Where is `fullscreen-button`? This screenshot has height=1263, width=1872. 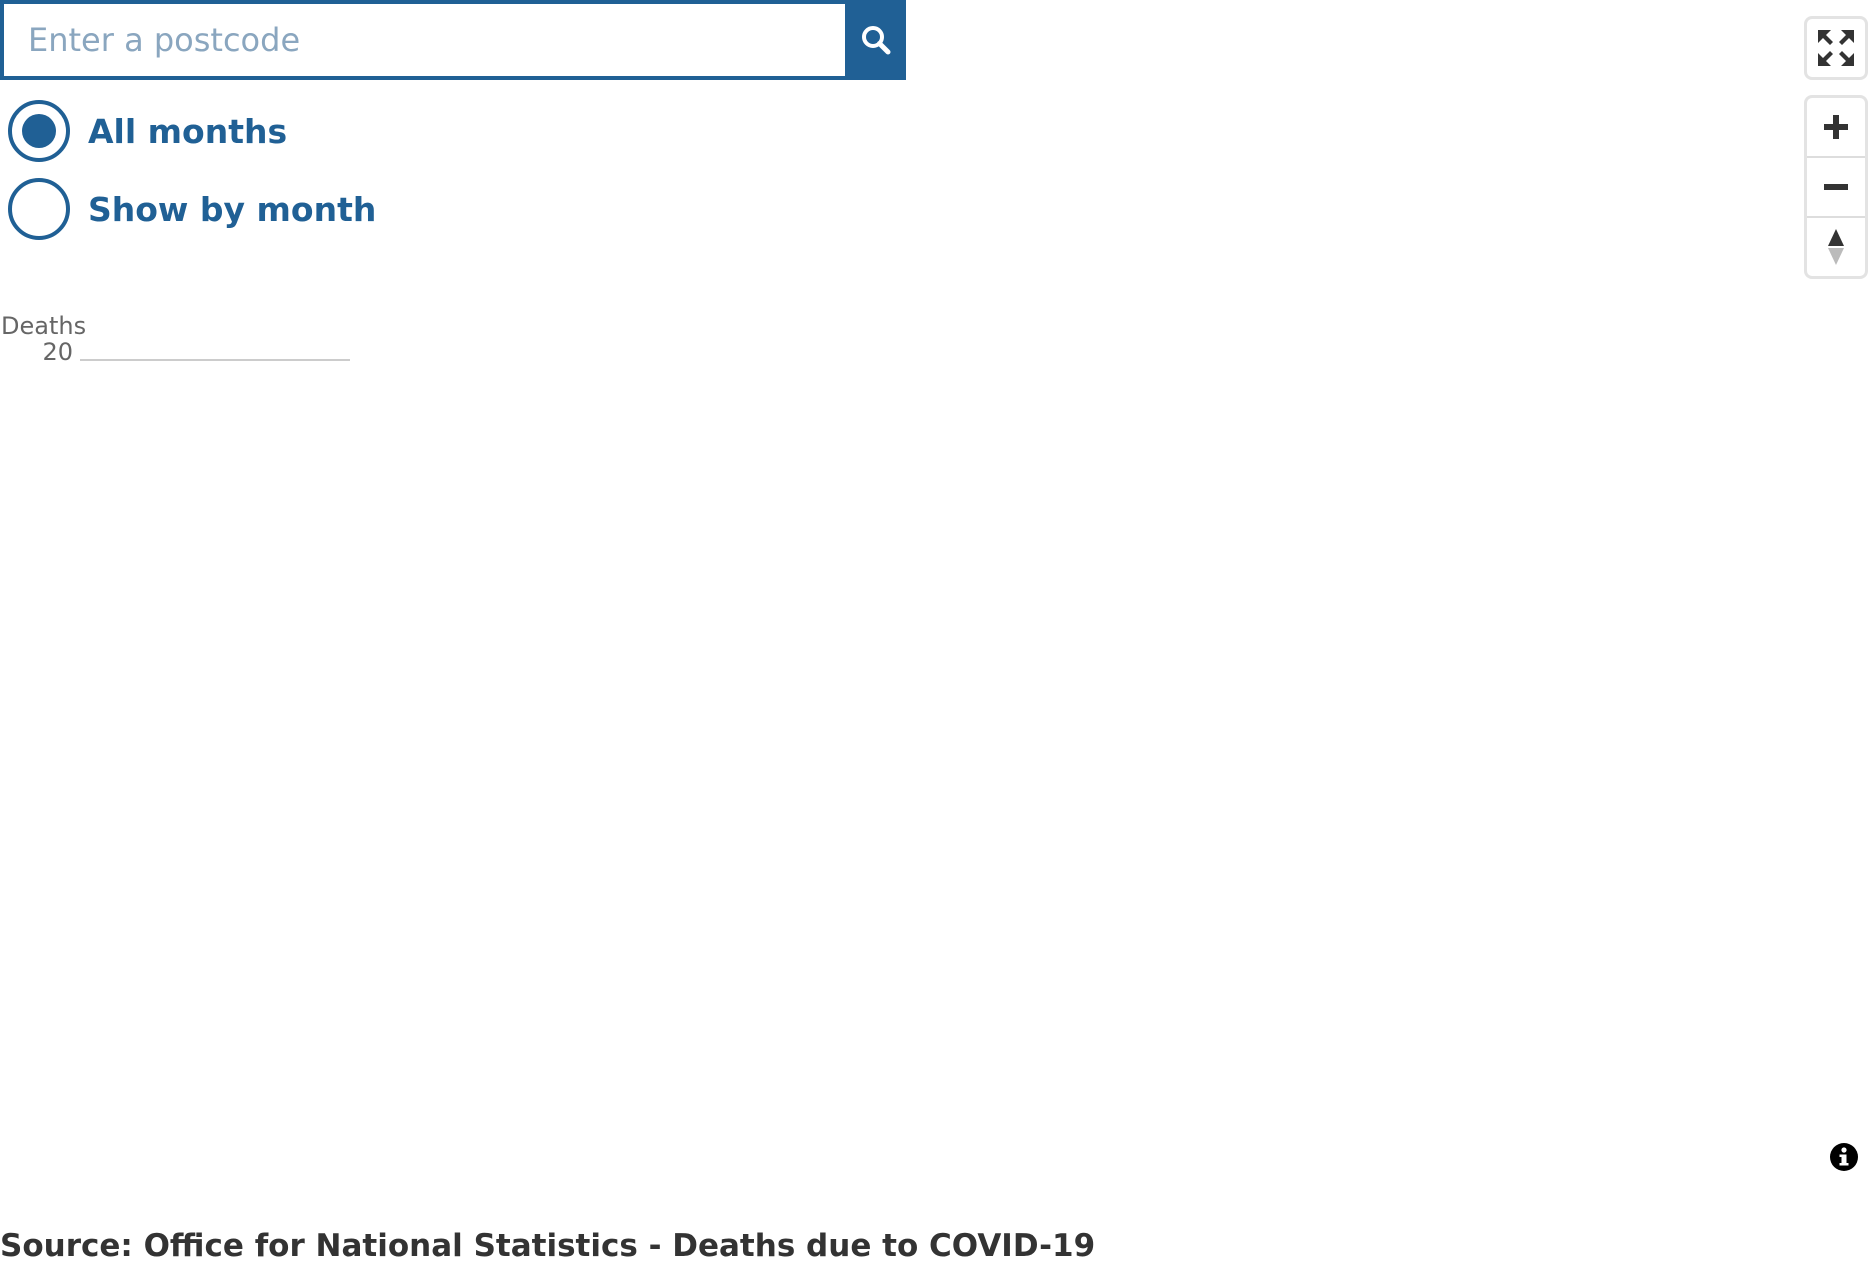 fullscreen-button is located at coordinates (1836, 48).